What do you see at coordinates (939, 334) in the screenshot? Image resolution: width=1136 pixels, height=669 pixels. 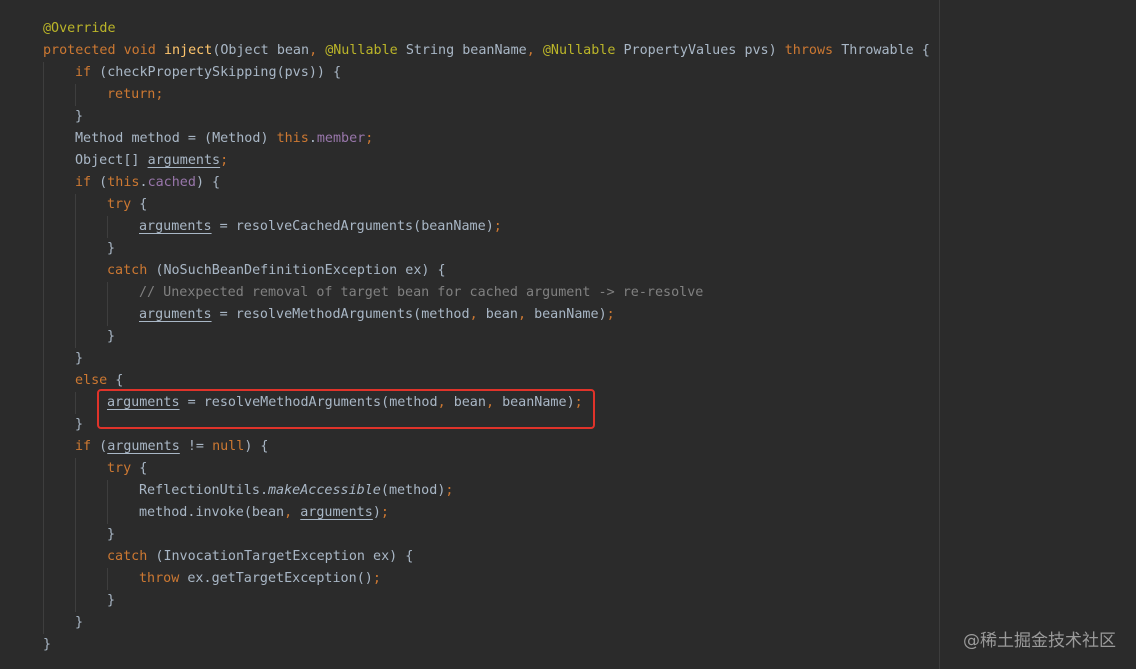 I see `right-margin-guide` at bounding box center [939, 334].